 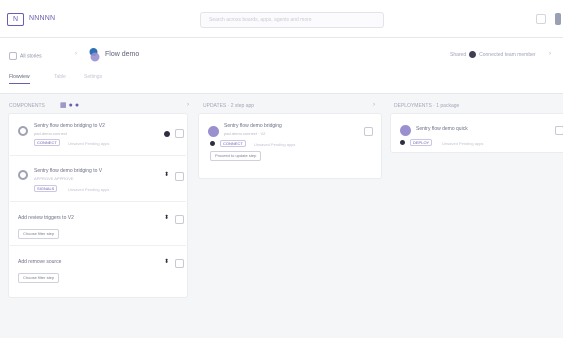 I want to click on item-title: Sentry flow demo bridging to V, so click(x=68, y=171).